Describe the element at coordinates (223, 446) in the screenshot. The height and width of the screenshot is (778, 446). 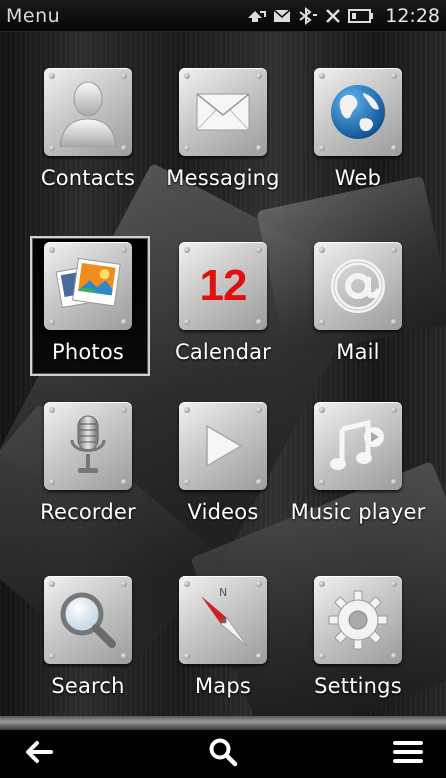
I see `play-icon` at that location.